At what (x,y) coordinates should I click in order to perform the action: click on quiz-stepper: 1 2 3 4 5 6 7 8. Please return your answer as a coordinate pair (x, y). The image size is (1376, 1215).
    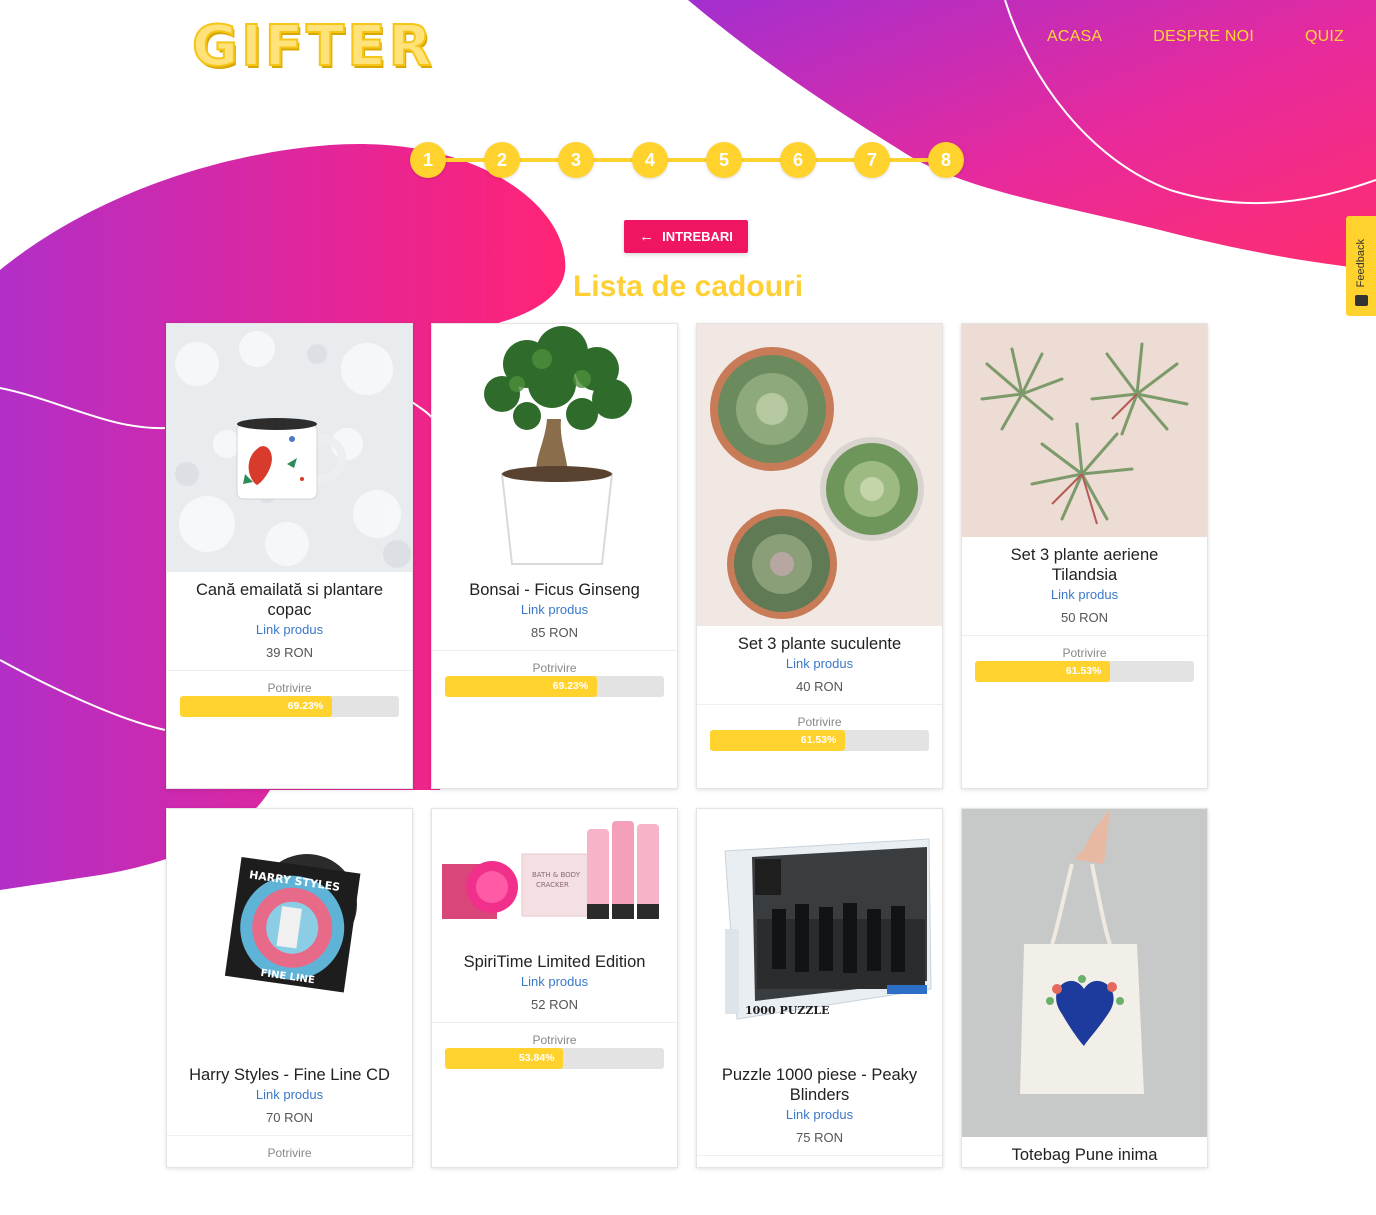
    Looking at the image, I should click on (687, 160).